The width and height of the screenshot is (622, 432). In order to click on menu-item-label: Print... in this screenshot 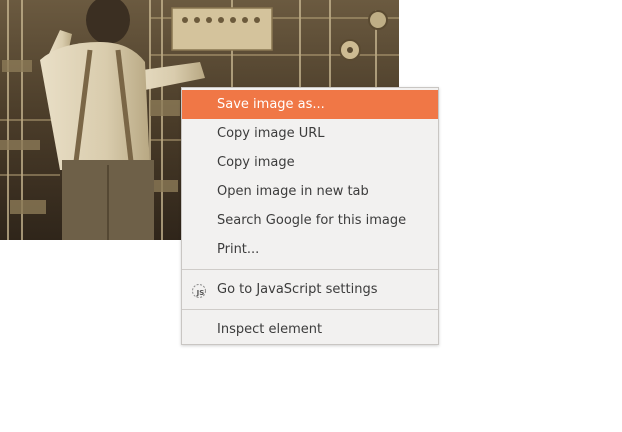, I will do `click(238, 249)`.